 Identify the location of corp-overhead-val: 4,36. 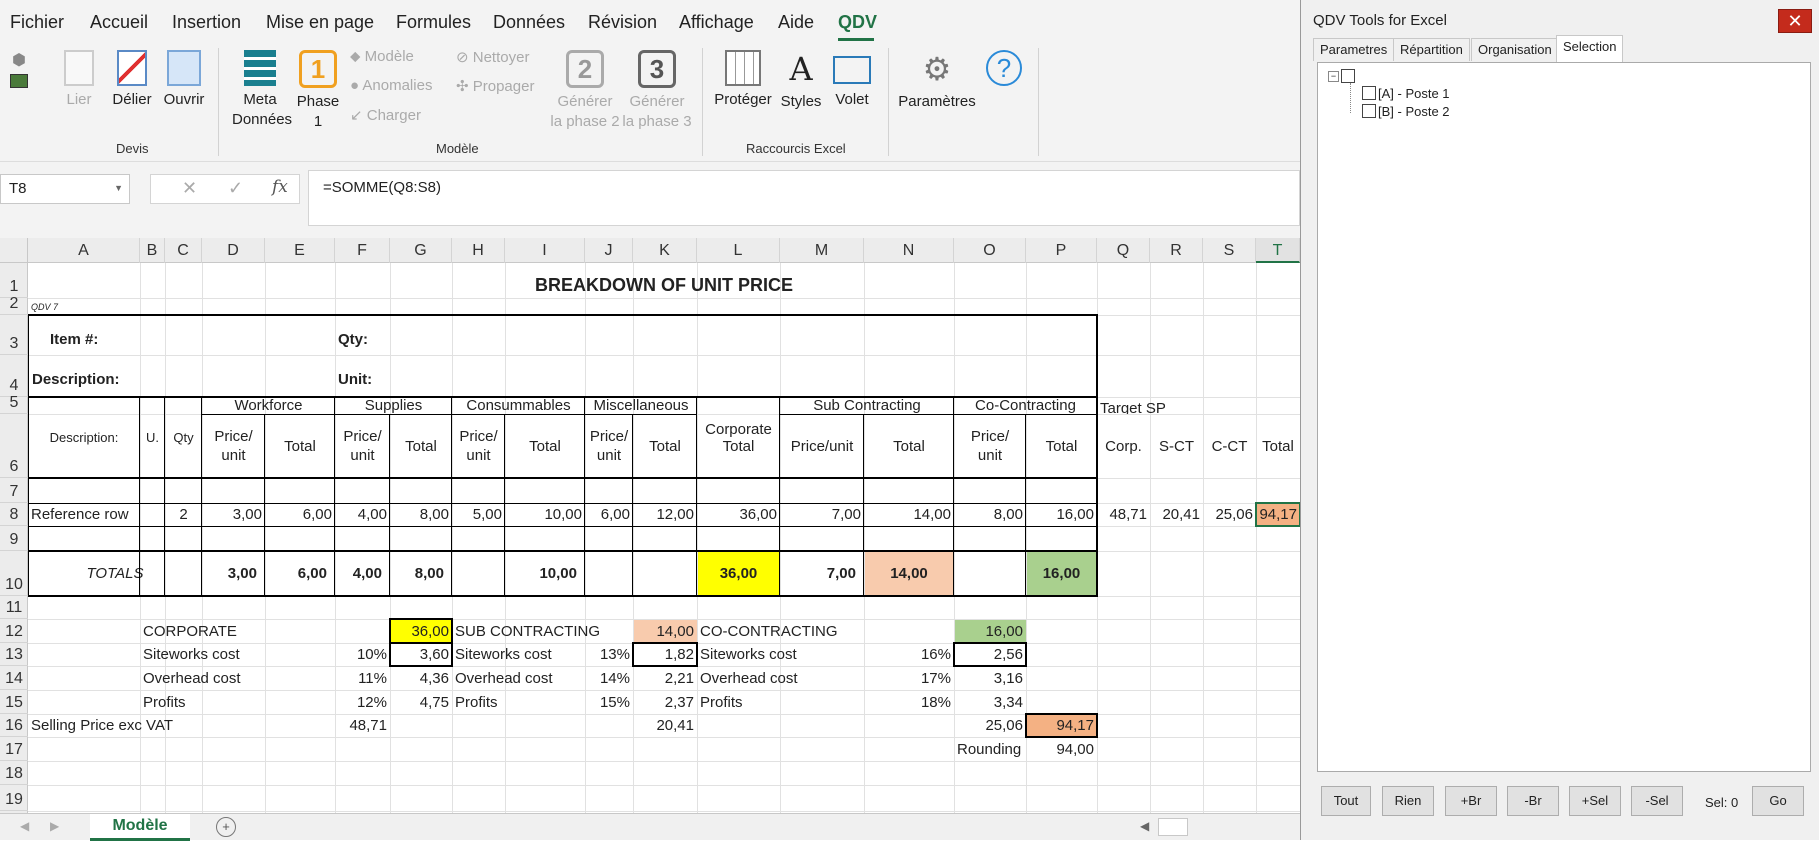
(421, 678).